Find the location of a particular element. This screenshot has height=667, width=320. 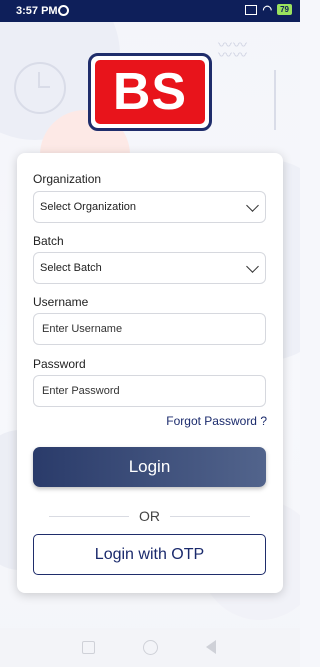

logo-text: BS is located at coordinates (150, 92).